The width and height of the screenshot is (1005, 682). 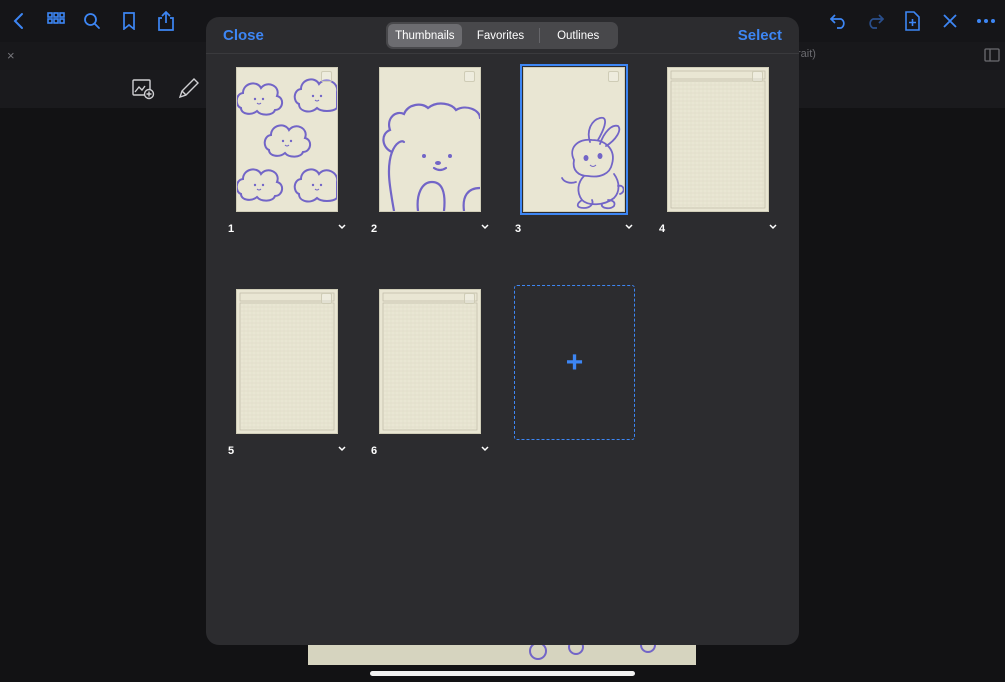 I want to click on page-cell: 3, so click(x=573, y=149).